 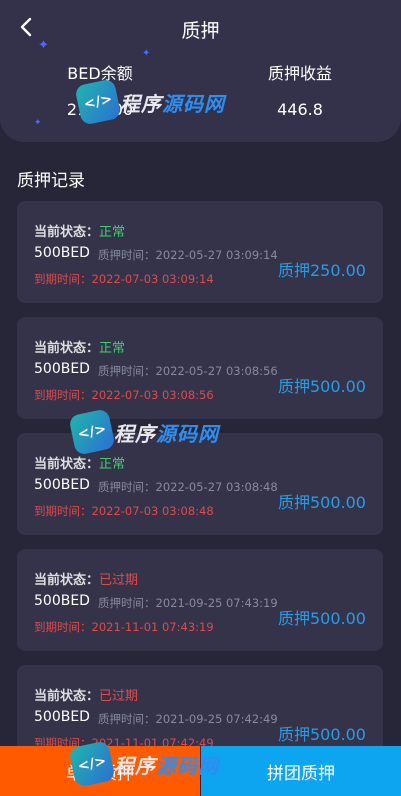 What do you see at coordinates (100, 73) in the screenshot?
I see `balance-label: BED余额` at bounding box center [100, 73].